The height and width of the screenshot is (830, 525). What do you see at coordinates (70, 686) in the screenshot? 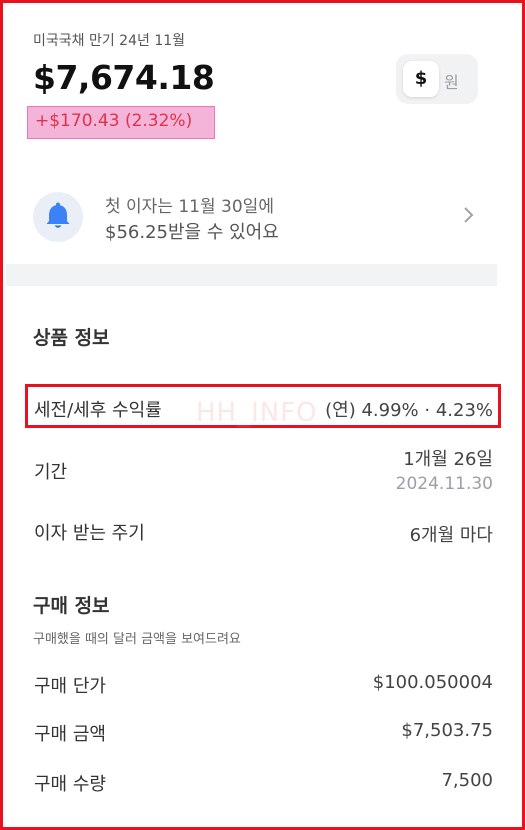
I see `unit-price-label: 구매 단가` at bounding box center [70, 686].